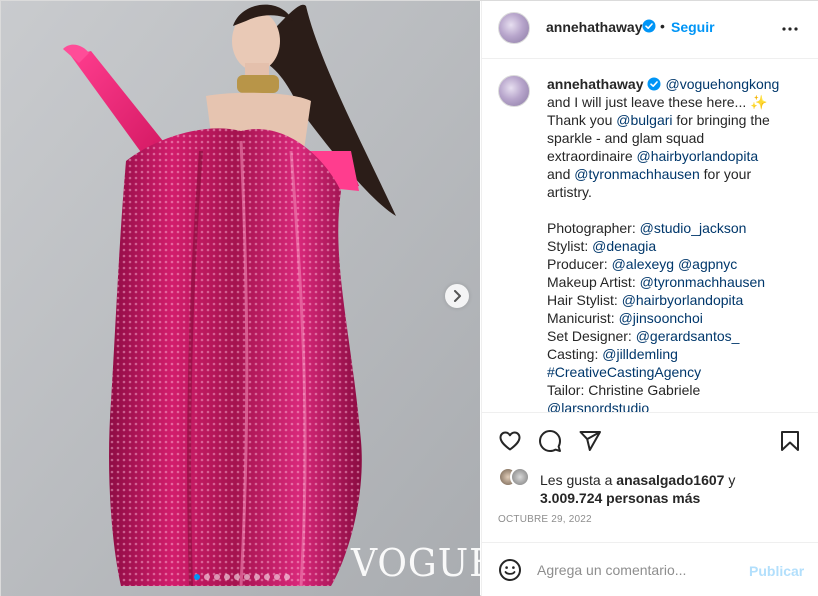 The height and width of the screenshot is (596, 818). Describe the element at coordinates (693, 228) in the screenshot. I see `caption-mention-link: @studio_jackson` at that location.